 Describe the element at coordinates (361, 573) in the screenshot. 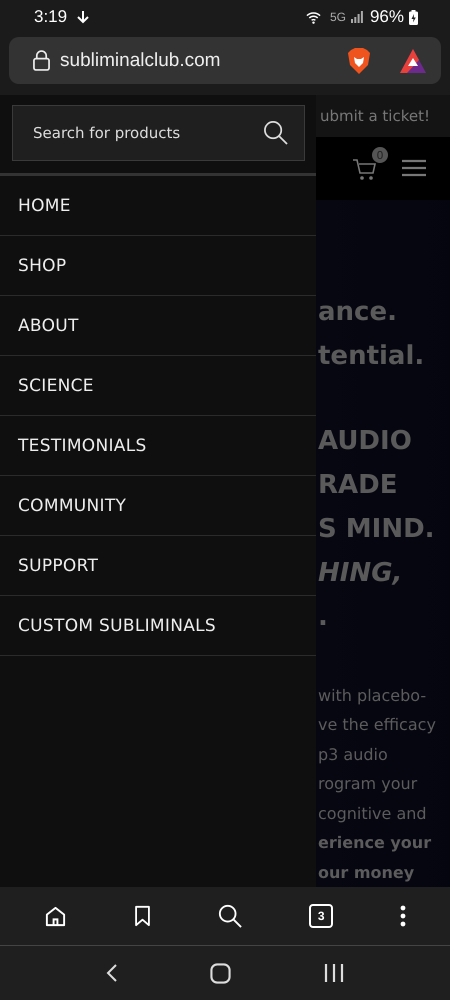

I see `hero-heading-line: HING,` at that location.